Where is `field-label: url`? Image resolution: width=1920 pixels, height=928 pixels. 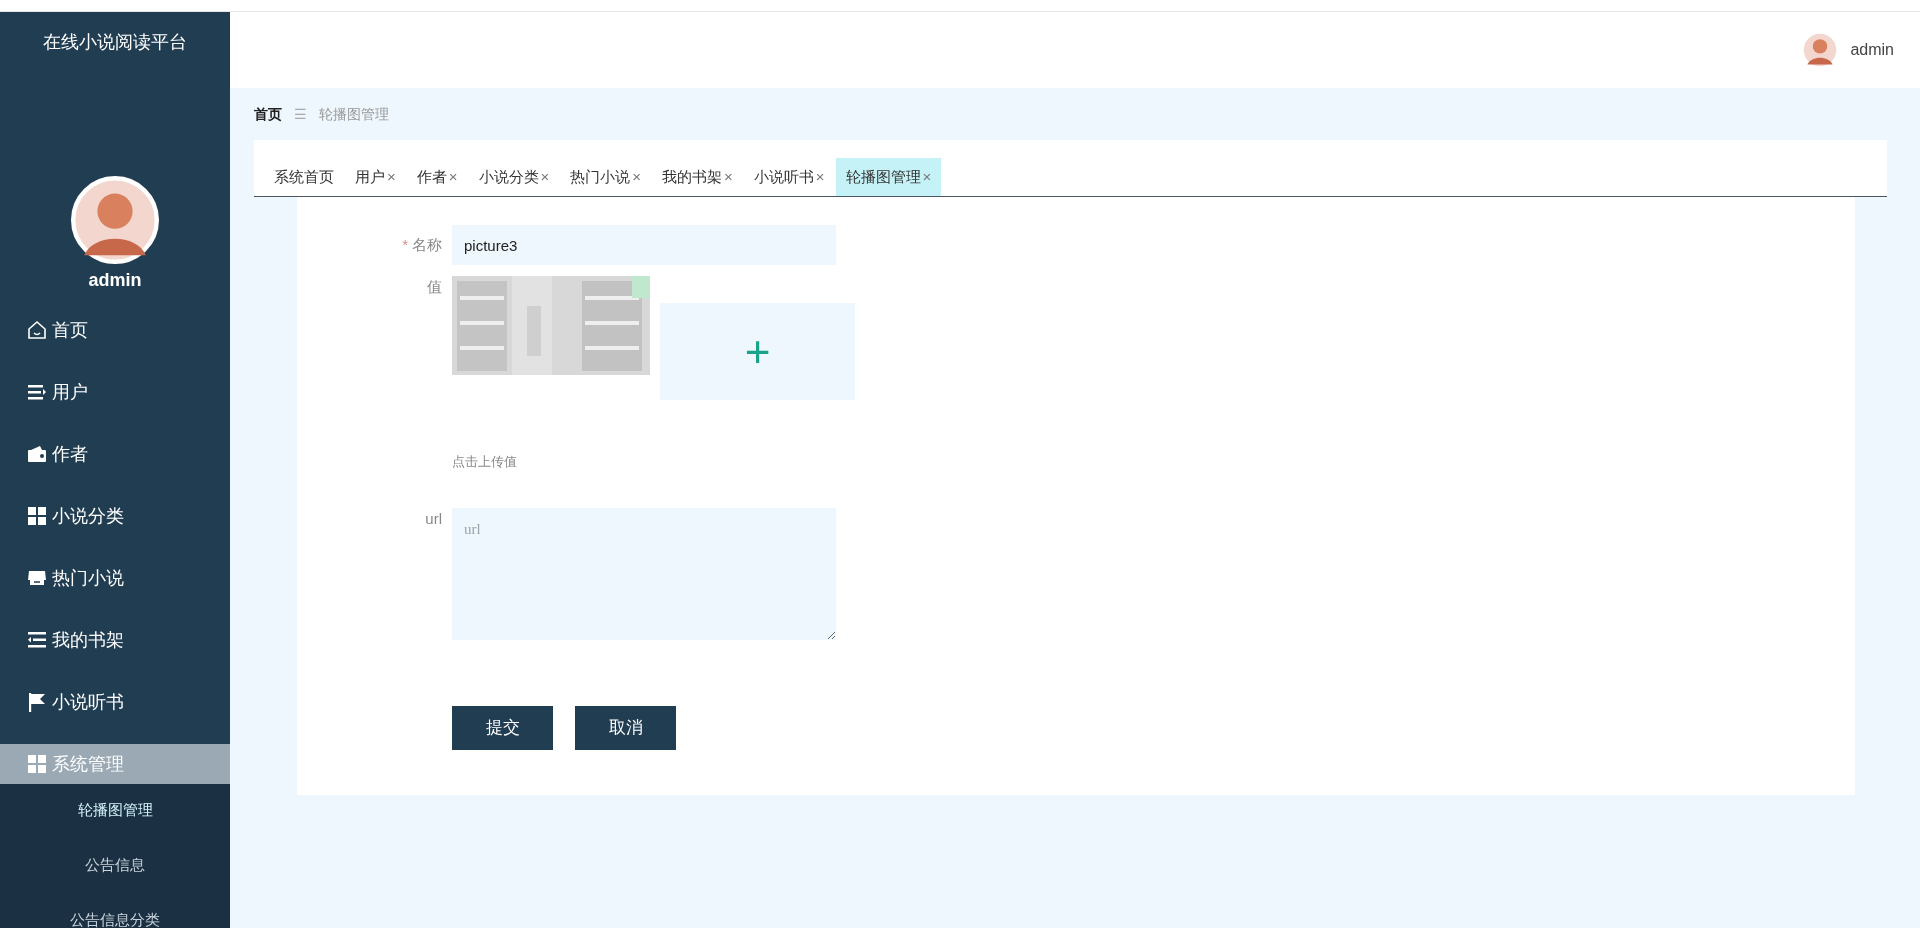 field-label: url is located at coordinates (433, 518).